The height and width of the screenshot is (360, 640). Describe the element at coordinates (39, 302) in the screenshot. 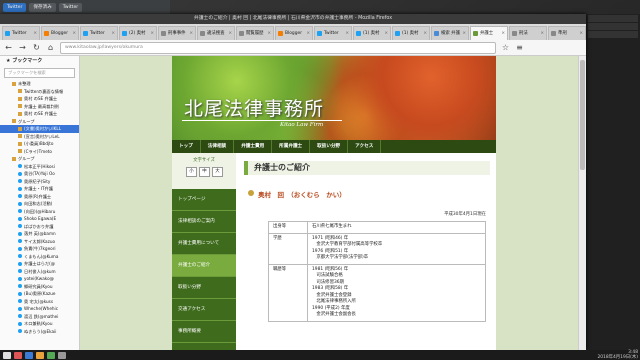

I see `bookmark-item: 奥 宅太(@kuss` at that location.